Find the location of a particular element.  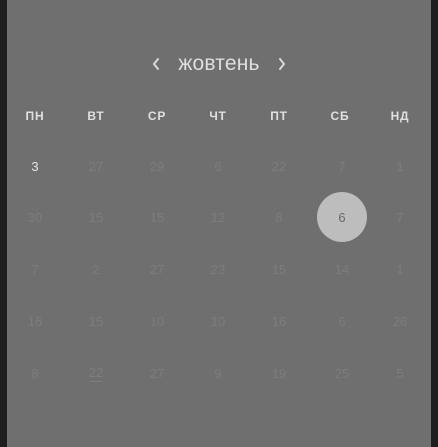

calendar-day-selected: 6 is located at coordinates (342, 217).